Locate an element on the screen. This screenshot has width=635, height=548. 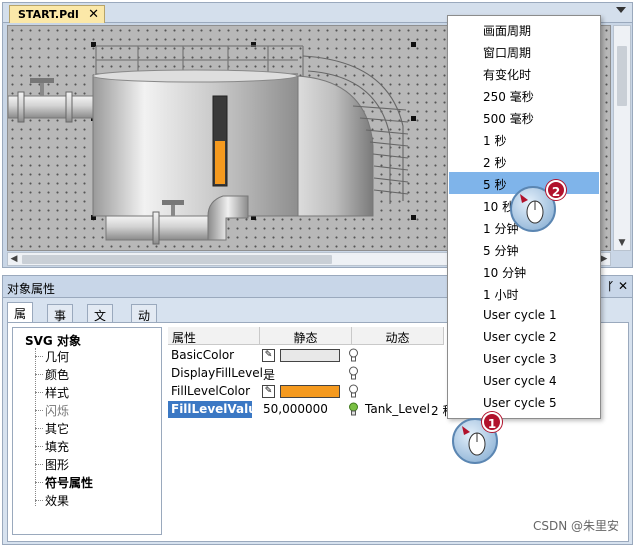
tab-properties: 属性 is located at coordinates (20, 320).